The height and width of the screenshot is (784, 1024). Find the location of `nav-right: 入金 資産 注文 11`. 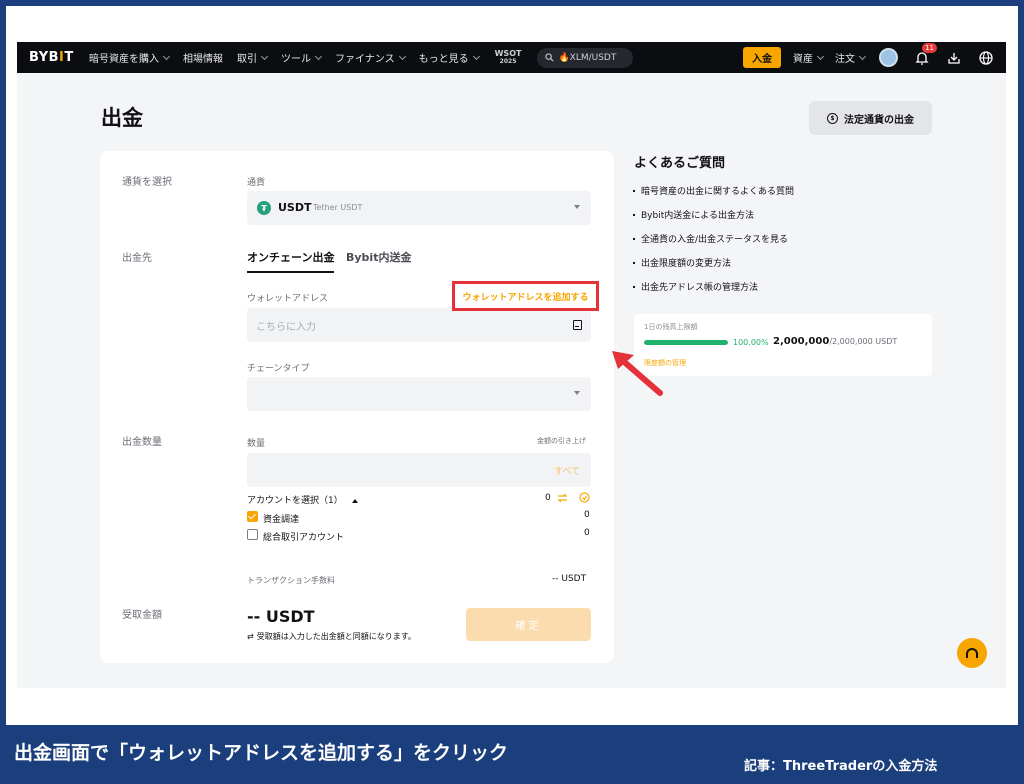

nav-right: 入金 資産 注文 11 is located at coordinates (874, 57).